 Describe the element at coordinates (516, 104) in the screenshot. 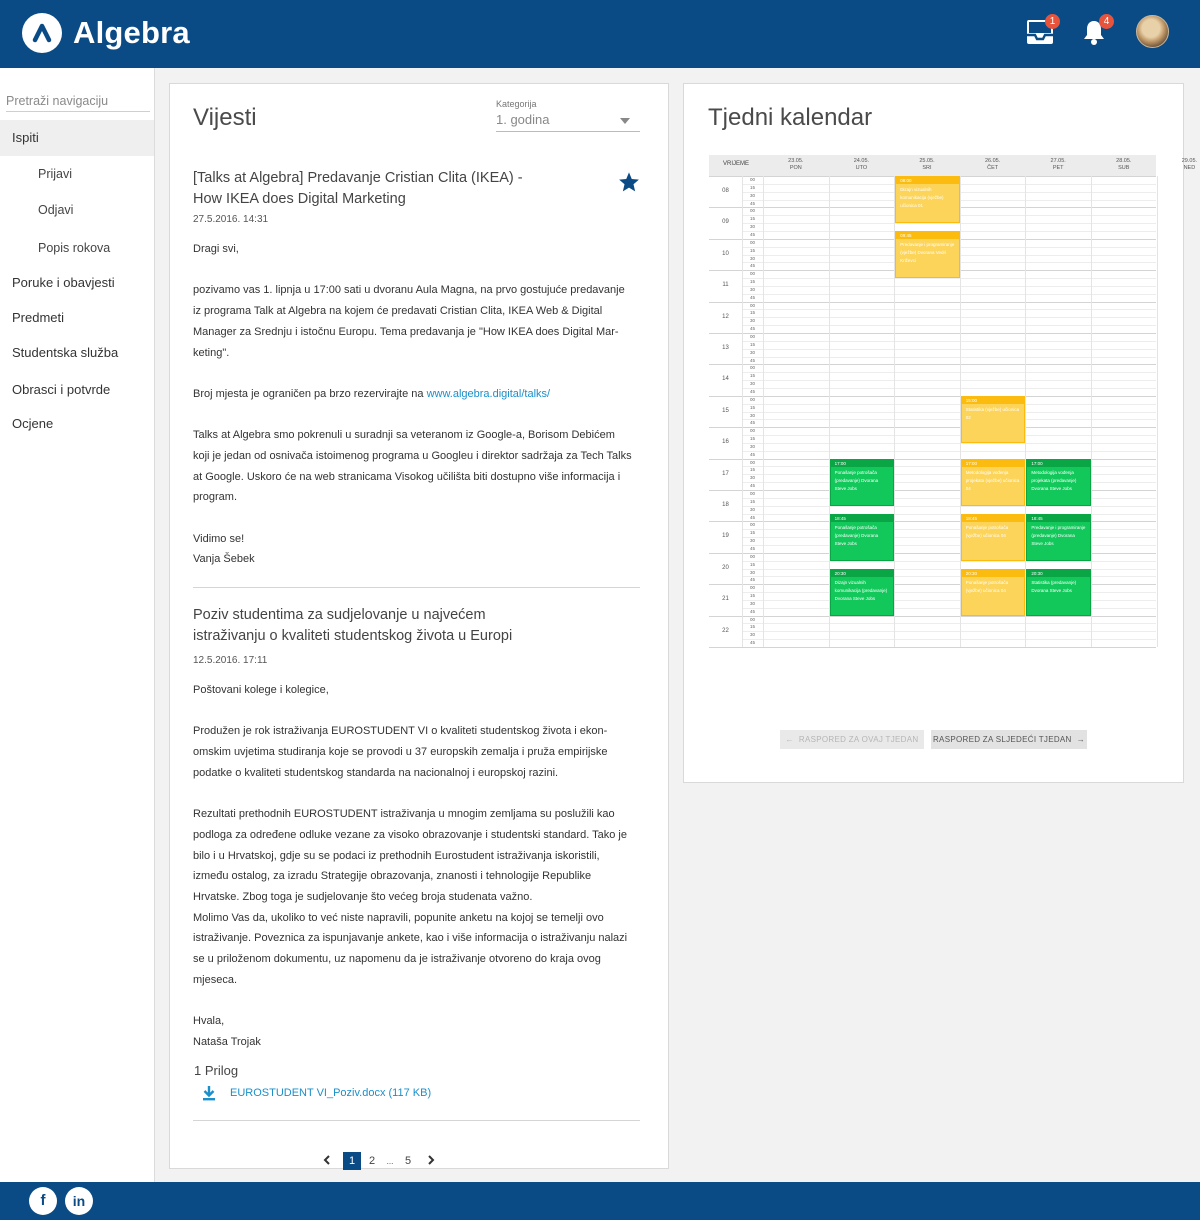

I see `category-label: Kategorija` at that location.